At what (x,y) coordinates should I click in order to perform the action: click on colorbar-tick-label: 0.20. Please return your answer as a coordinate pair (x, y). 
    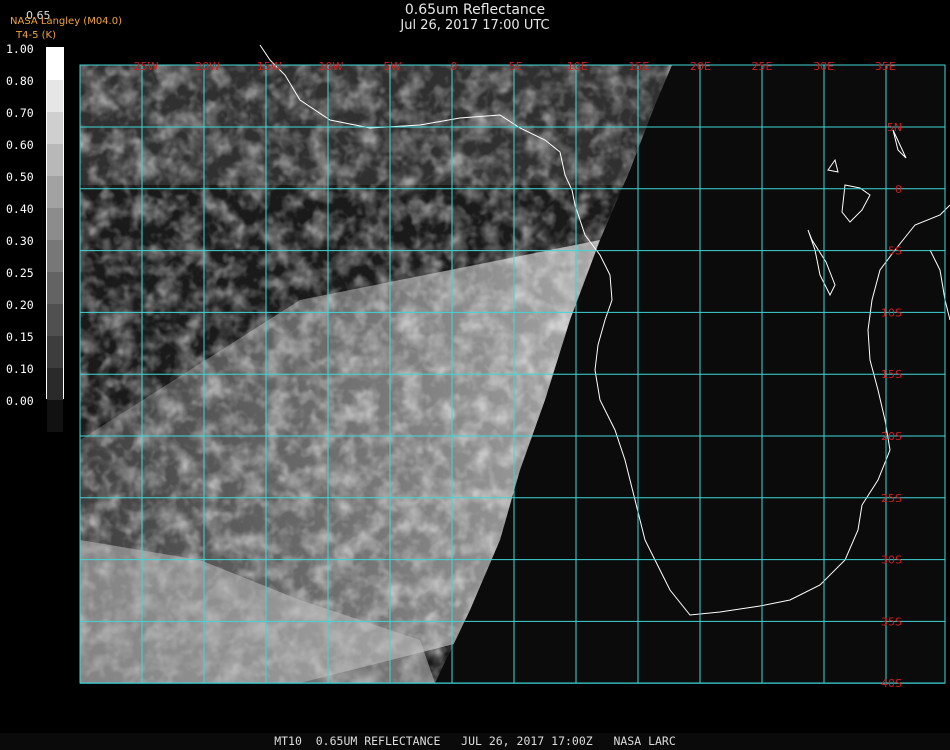
    Looking at the image, I should click on (20, 305).